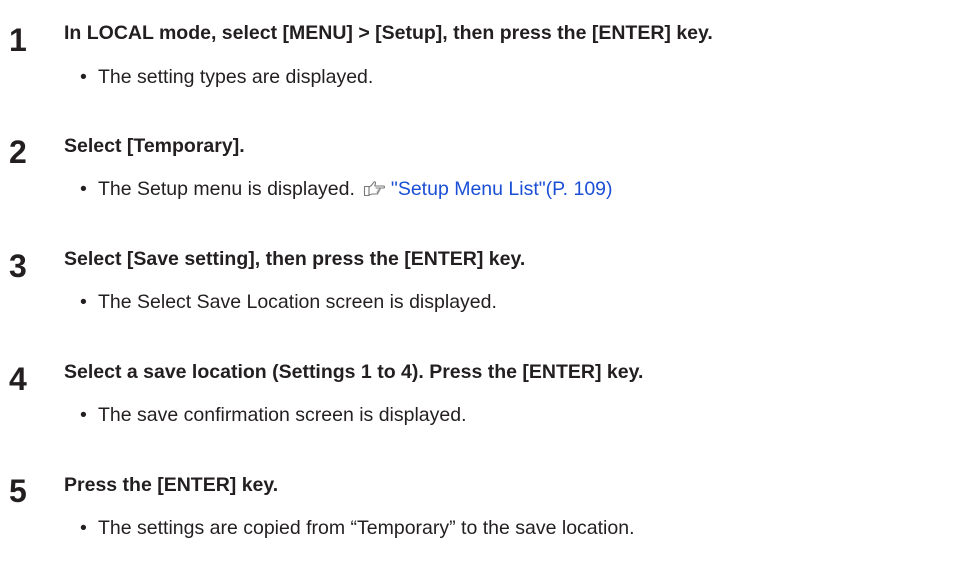  I want to click on pointing-hand-icon, so click(375, 192).